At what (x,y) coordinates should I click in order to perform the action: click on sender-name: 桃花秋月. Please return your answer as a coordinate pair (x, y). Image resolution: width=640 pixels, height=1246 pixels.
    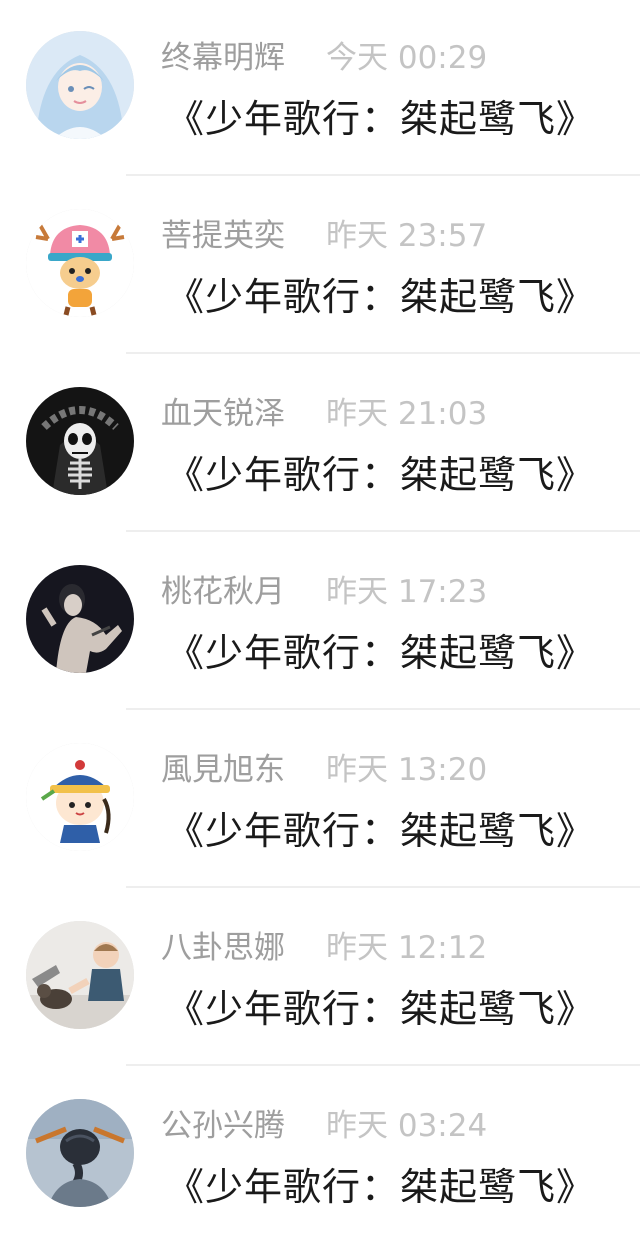
    Looking at the image, I should click on (223, 592).